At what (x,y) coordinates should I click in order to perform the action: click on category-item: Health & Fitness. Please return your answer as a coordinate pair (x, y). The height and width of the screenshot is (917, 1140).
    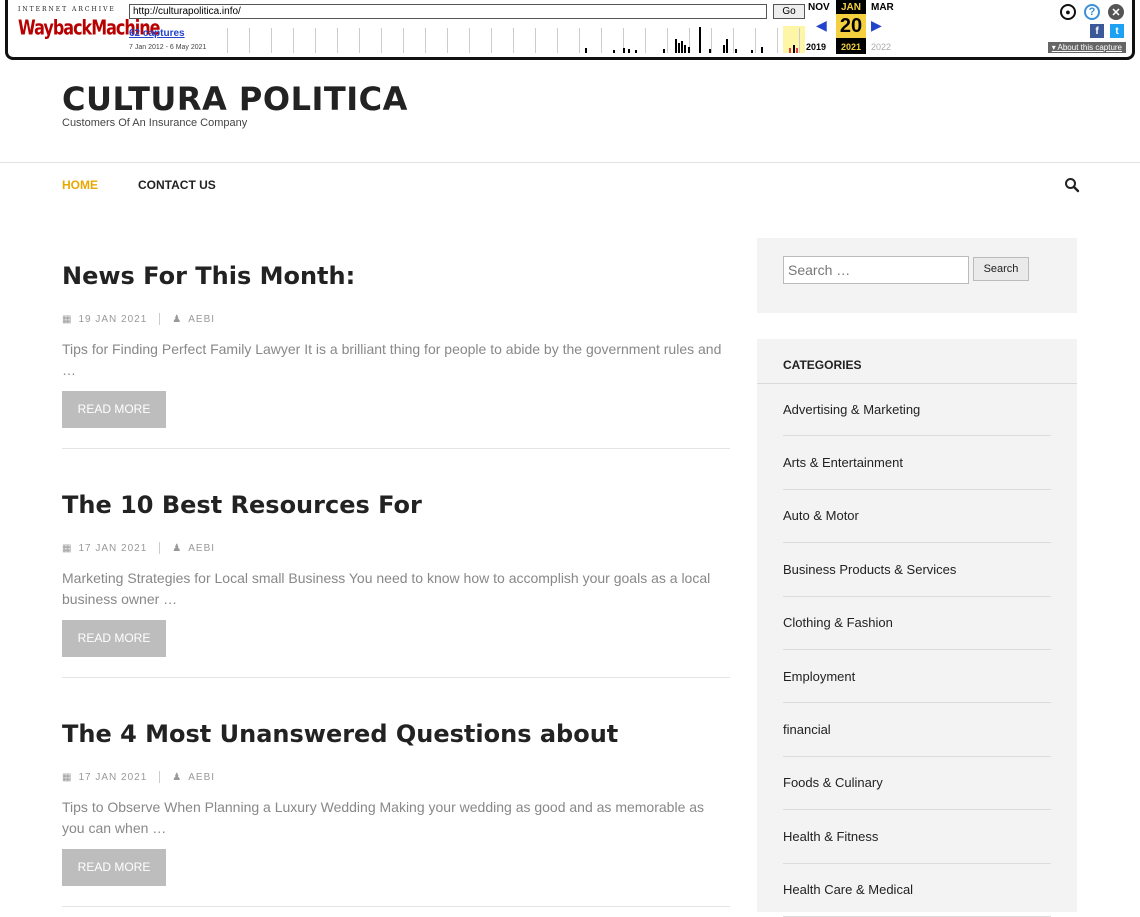
    Looking at the image, I should click on (917, 837).